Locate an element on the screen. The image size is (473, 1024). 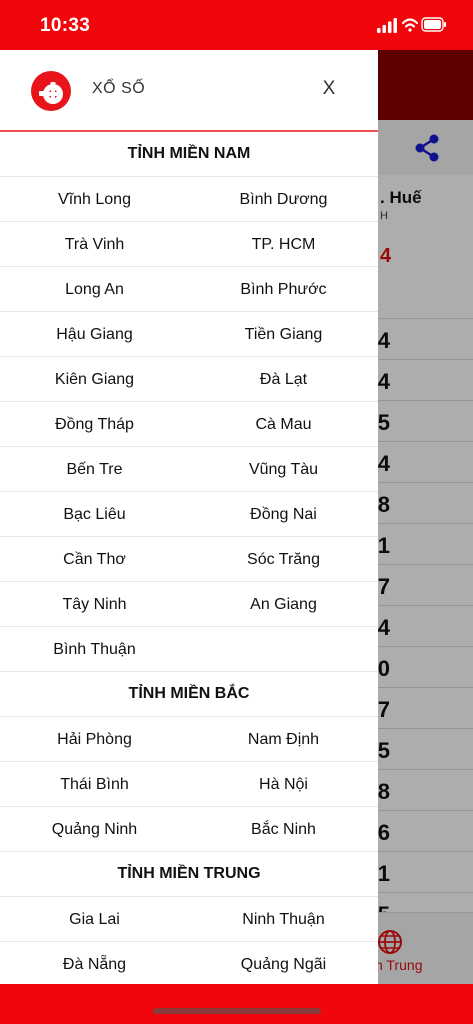
status-time: 10:33 is located at coordinates (65, 25).